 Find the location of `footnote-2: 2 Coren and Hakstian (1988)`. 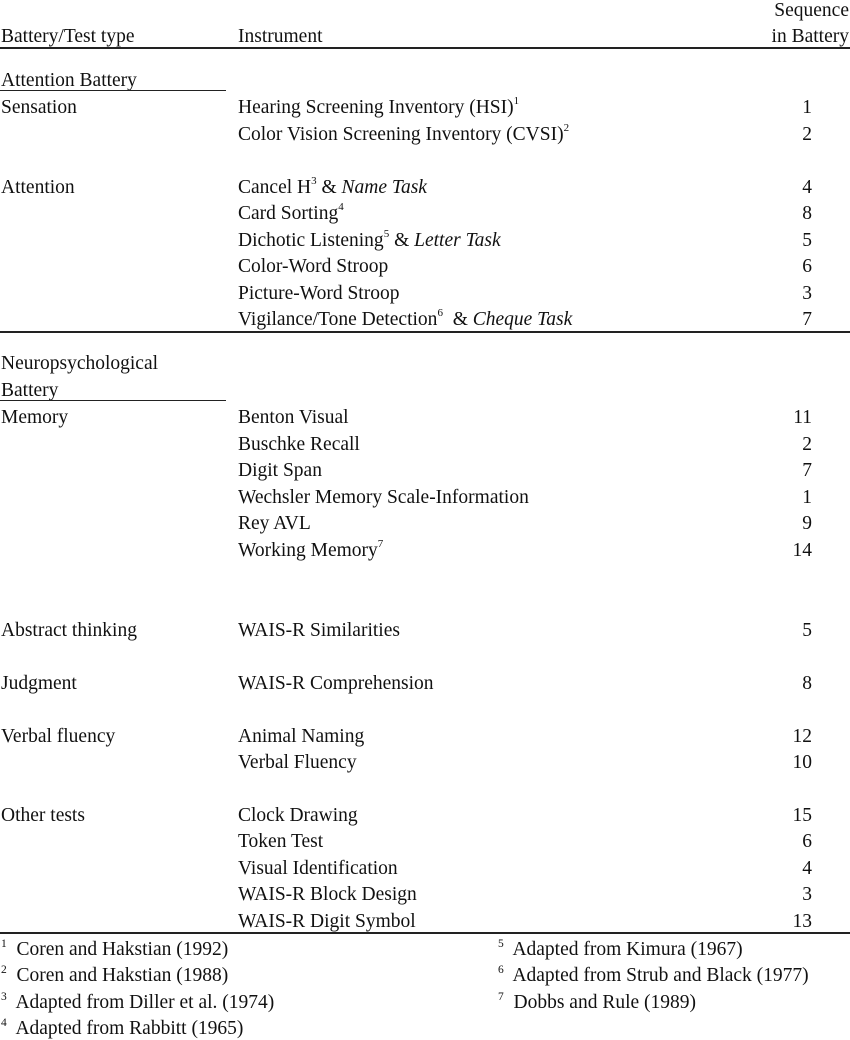

footnote-2: 2 Coren and Hakstian (1988) is located at coordinates (115, 975).